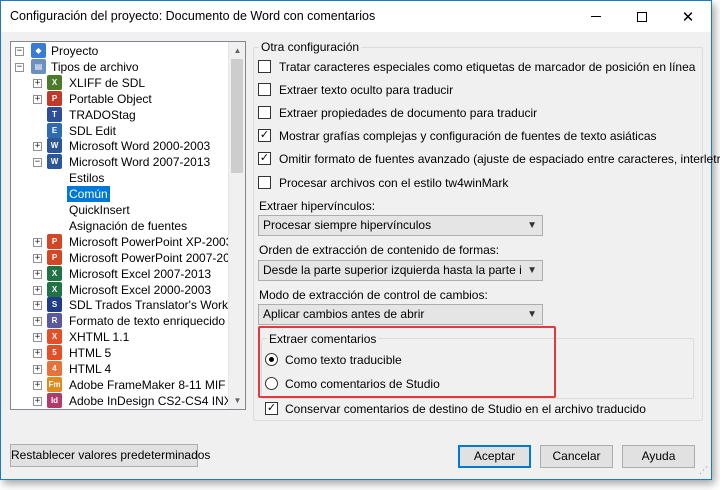 Image resolution: width=720 pixels, height=490 pixels. I want to click on tree-item: Estilos, so click(119, 178).